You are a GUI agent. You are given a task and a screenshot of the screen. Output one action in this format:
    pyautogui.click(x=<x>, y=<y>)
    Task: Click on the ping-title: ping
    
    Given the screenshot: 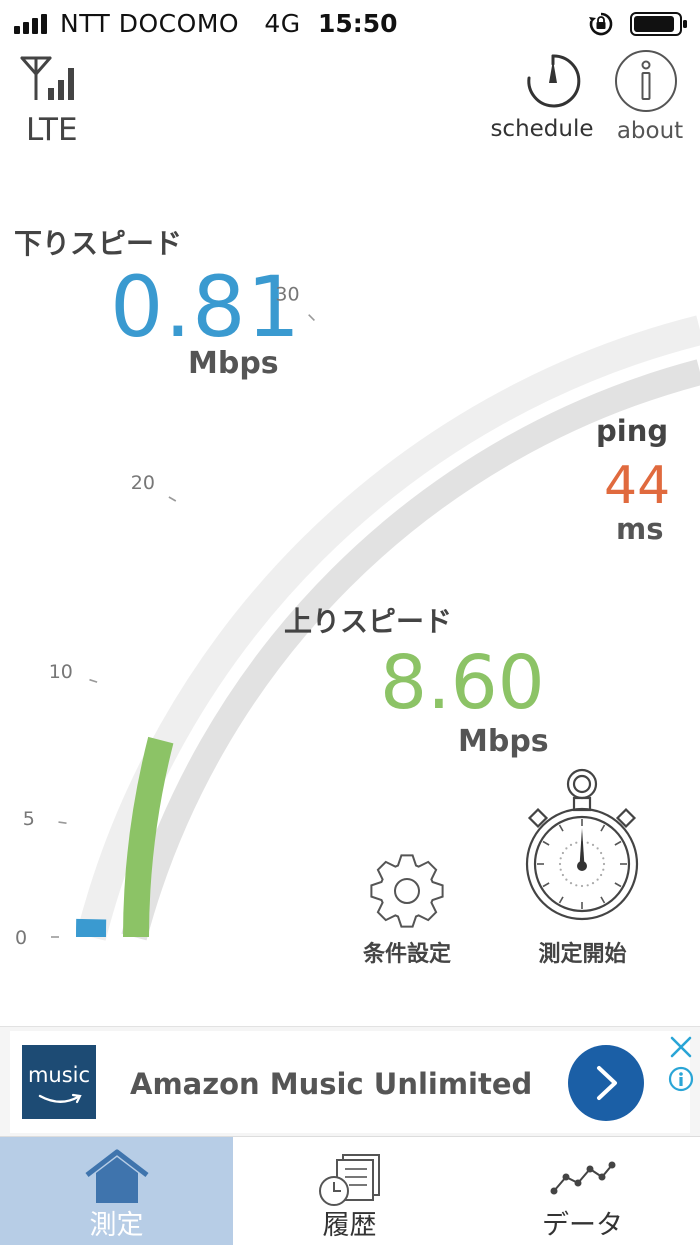 What is the action you would take?
    pyautogui.click(x=632, y=431)
    